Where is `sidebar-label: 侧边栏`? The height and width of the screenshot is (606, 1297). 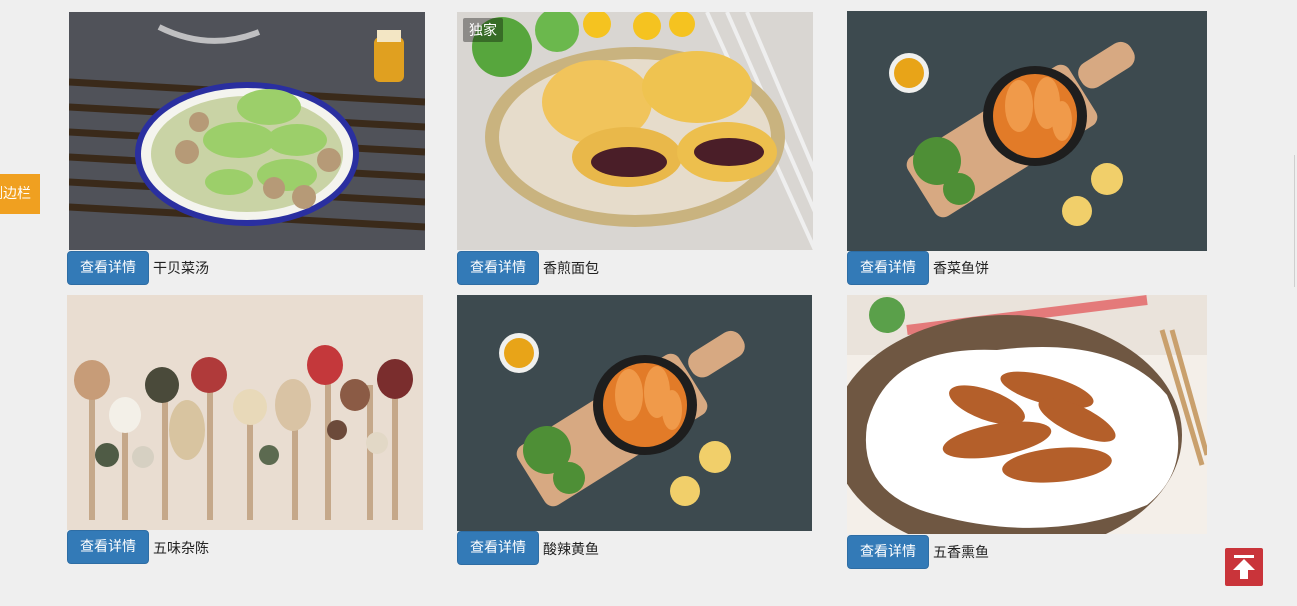
sidebar-label: 侧边栏 is located at coordinates (15, 194).